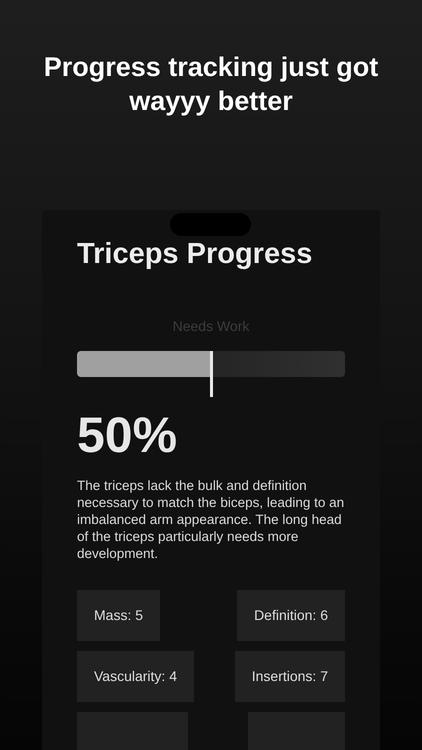 This screenshot has width=422, height=750. What do you see at coordinates (118, 615) in the screenshot?
I see `stat-tile: Mass: 5` at bounding box center [118, 615].